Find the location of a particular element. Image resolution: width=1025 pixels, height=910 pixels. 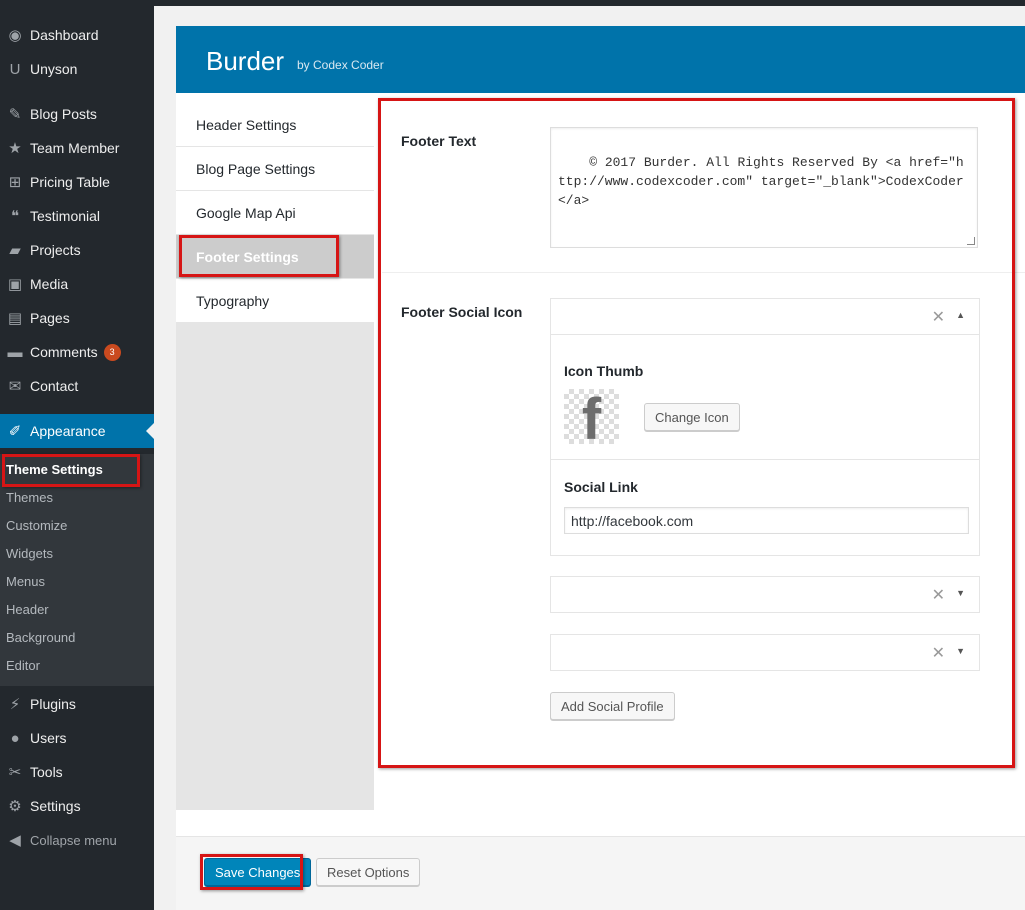

portfolio-icon: ▰ is located at coordinates (15, 250).